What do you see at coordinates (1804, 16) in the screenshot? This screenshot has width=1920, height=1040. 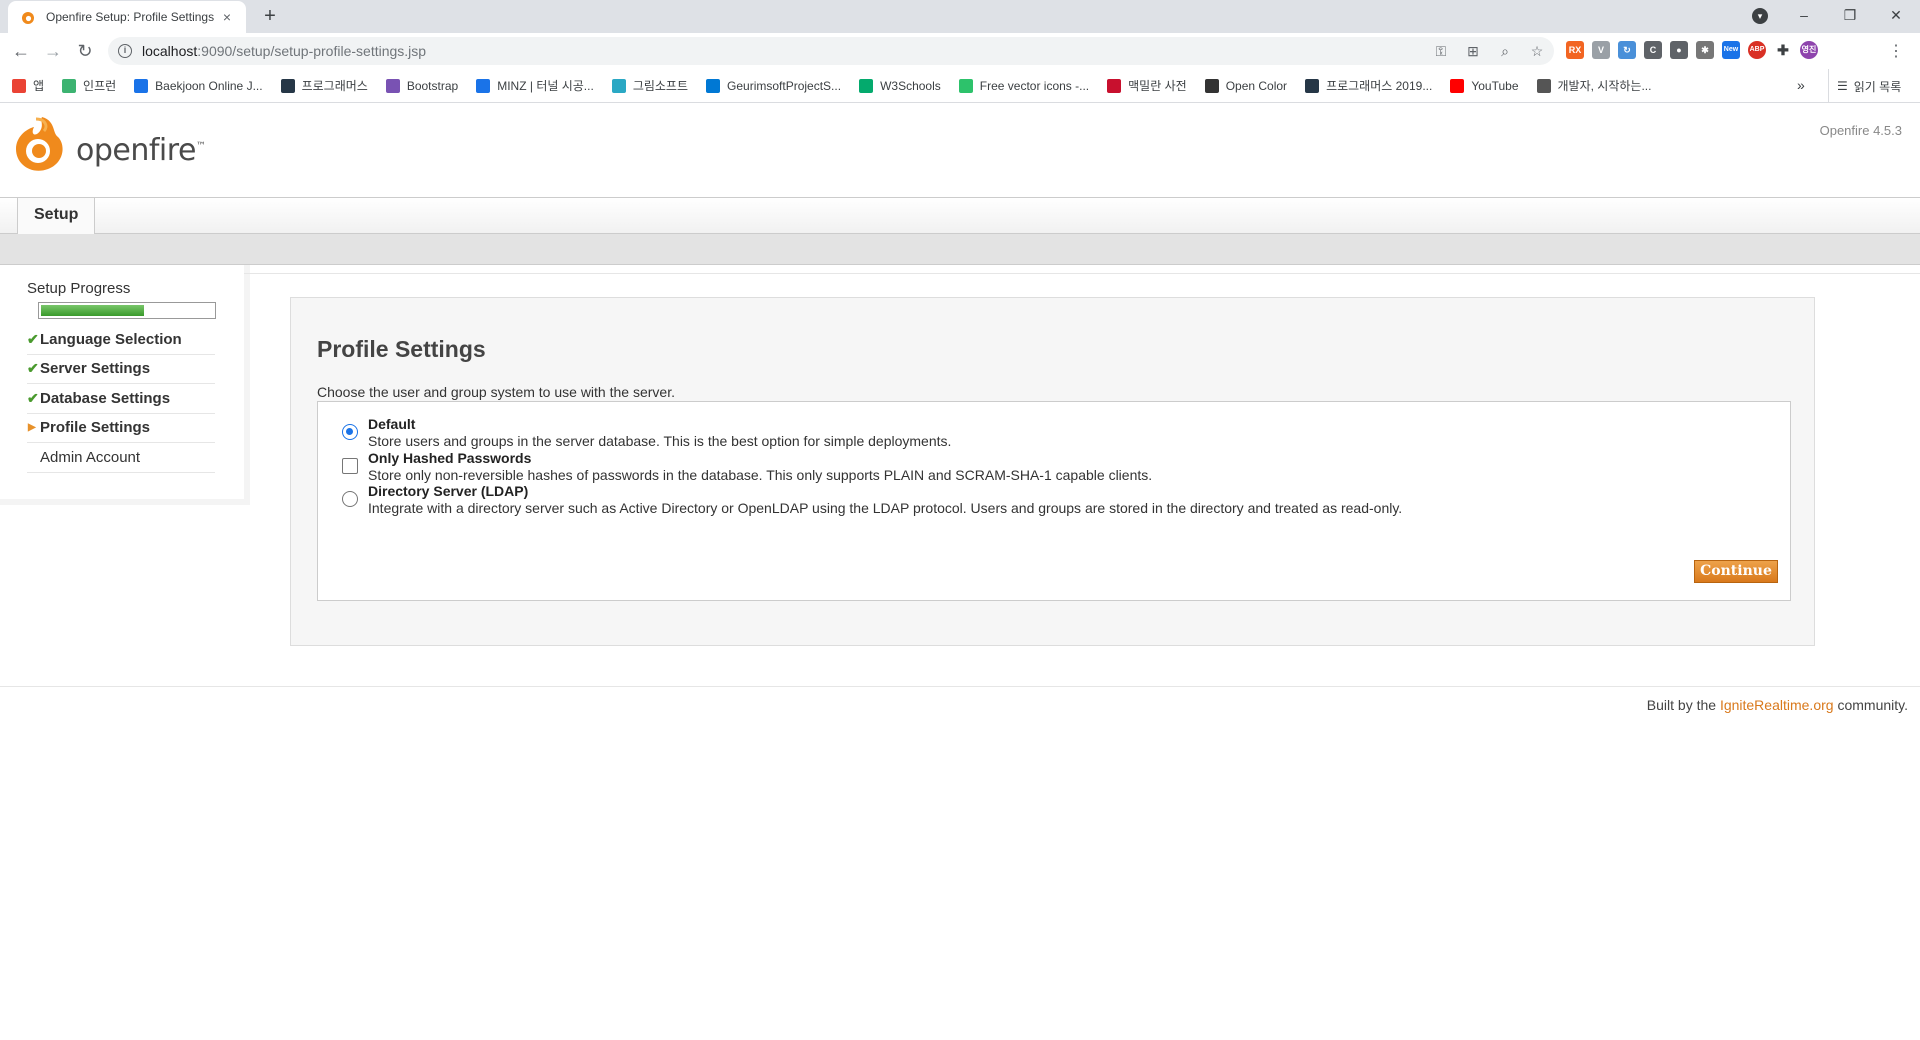 I see `minimize-button: –` at bounding box center [1804, 16].